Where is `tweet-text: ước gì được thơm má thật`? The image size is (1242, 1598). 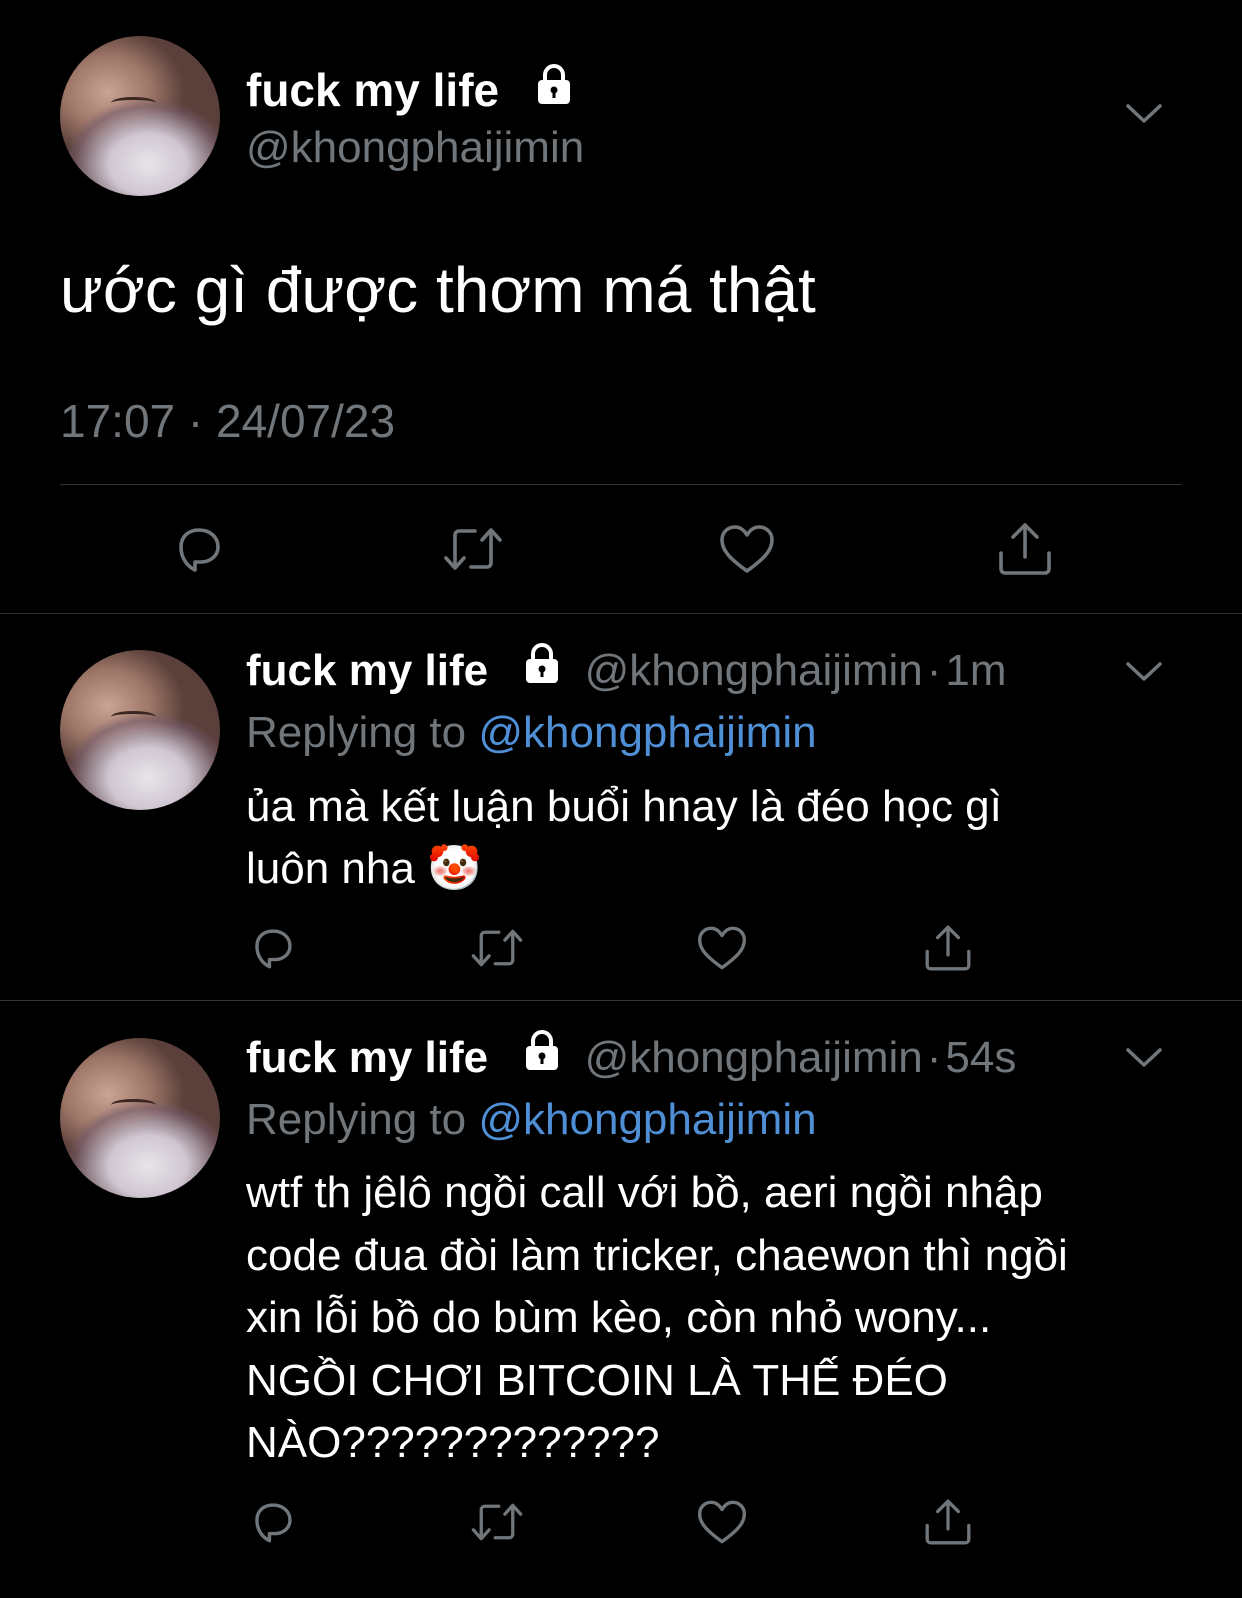 tweet-text: ước gì được thơm má thật is located at coordinates (438, 290).